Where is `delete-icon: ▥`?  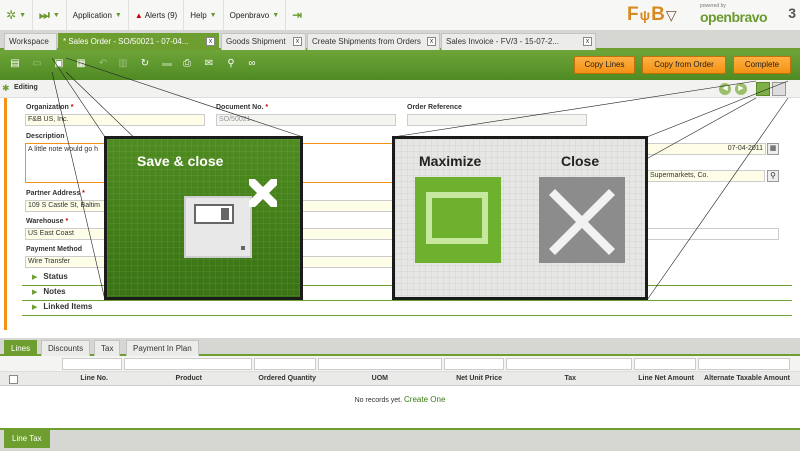 delete-icon: ▥ is located at coordinates (123, 64).